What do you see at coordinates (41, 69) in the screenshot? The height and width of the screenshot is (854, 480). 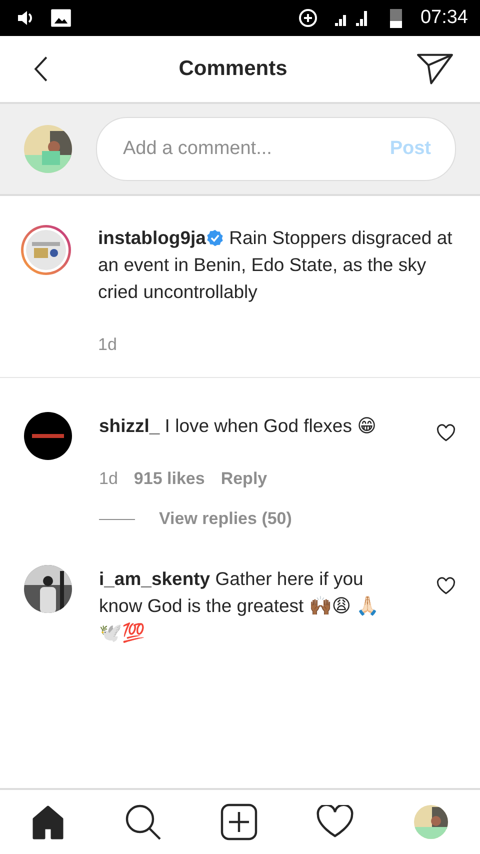 I see `back-icon` at bounding box center [41, 69].